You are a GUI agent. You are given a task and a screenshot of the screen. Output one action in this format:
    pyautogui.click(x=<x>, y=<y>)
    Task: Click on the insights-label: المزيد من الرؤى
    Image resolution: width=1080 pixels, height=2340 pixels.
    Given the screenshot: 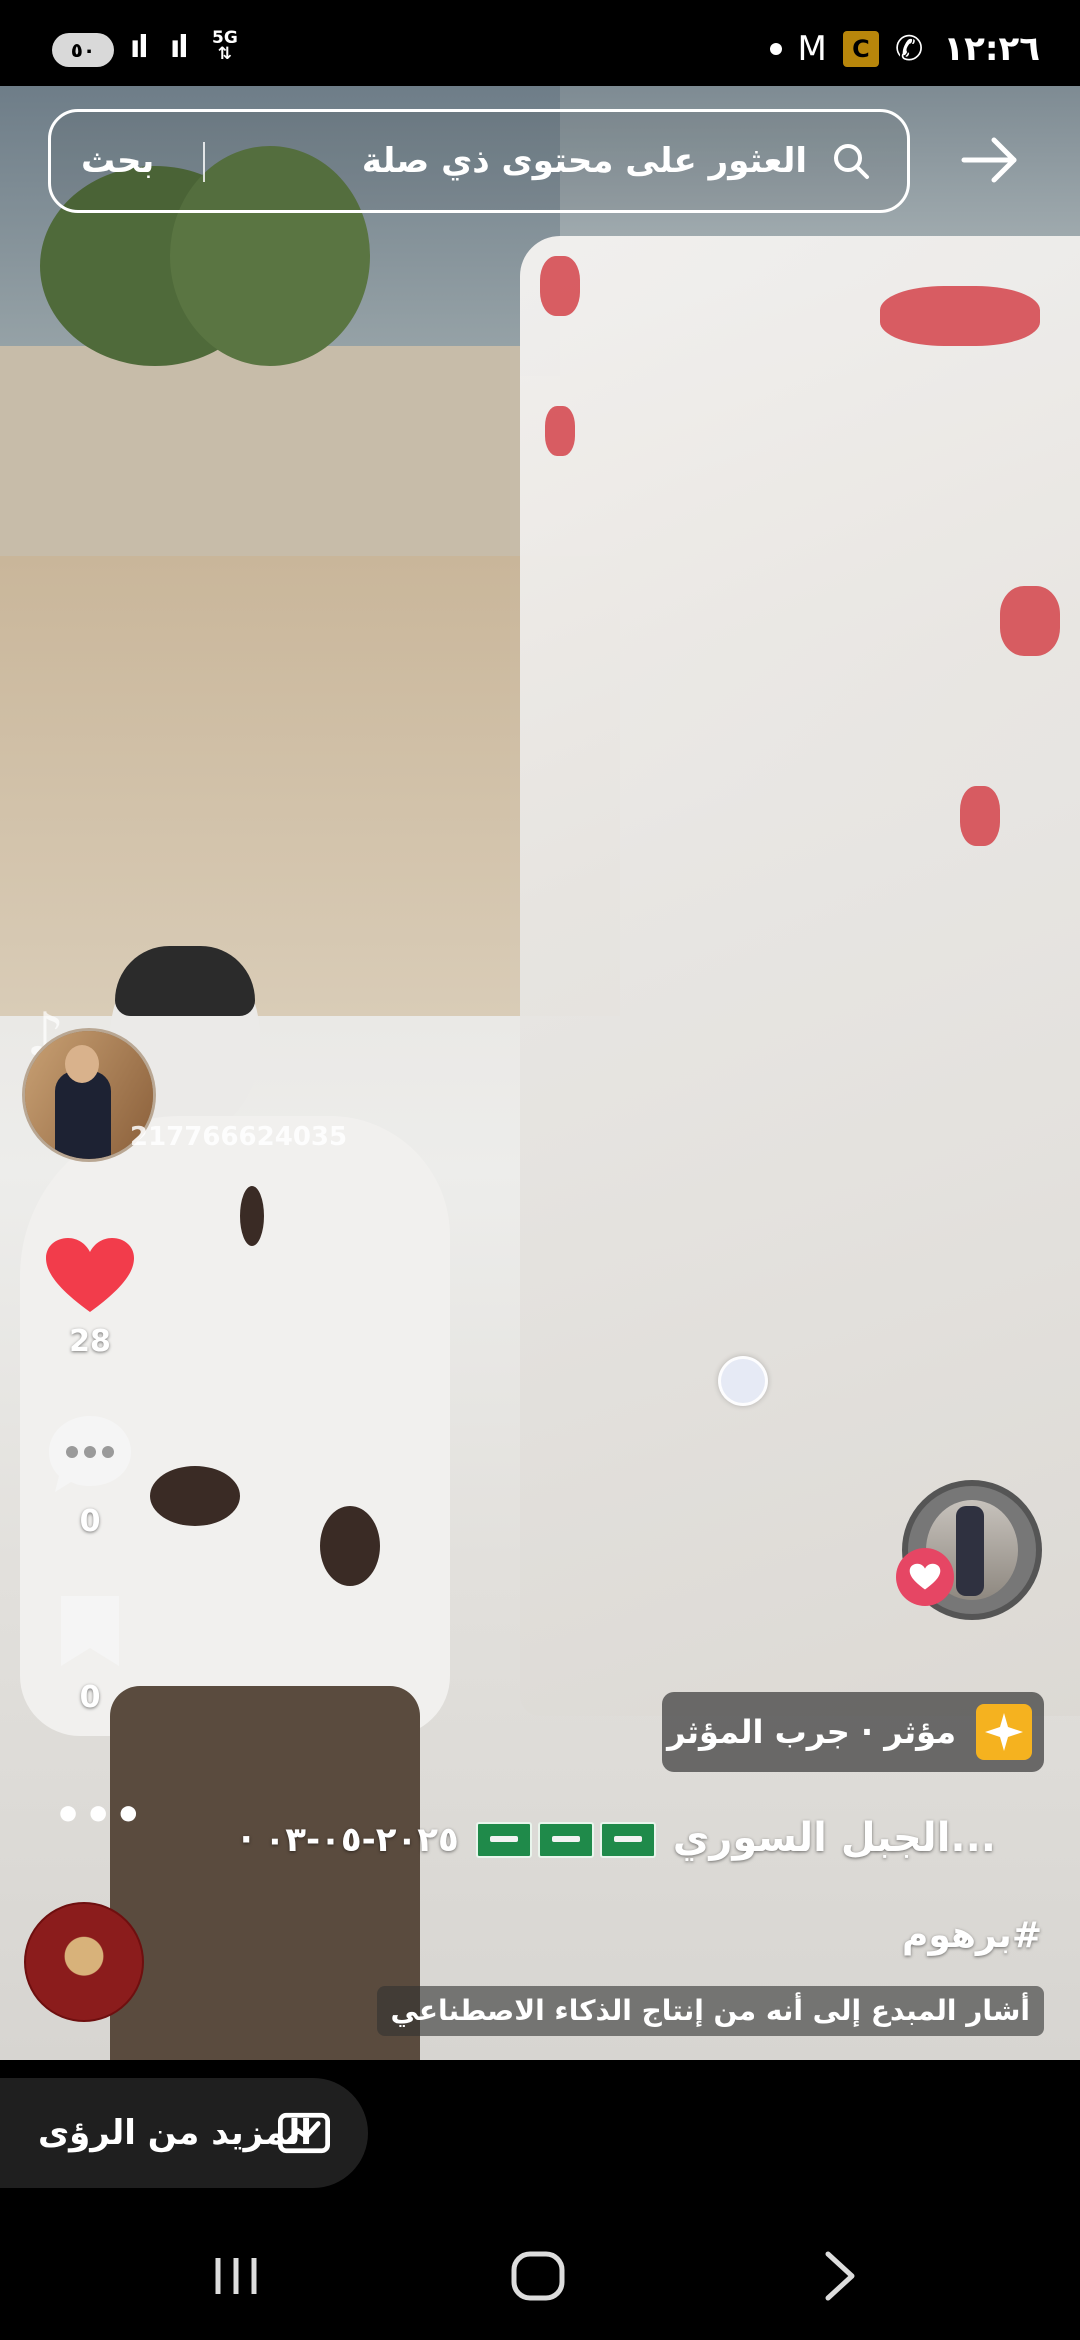 What is the action you would take?
    pyautogui.click(x=175, y=2133)
    